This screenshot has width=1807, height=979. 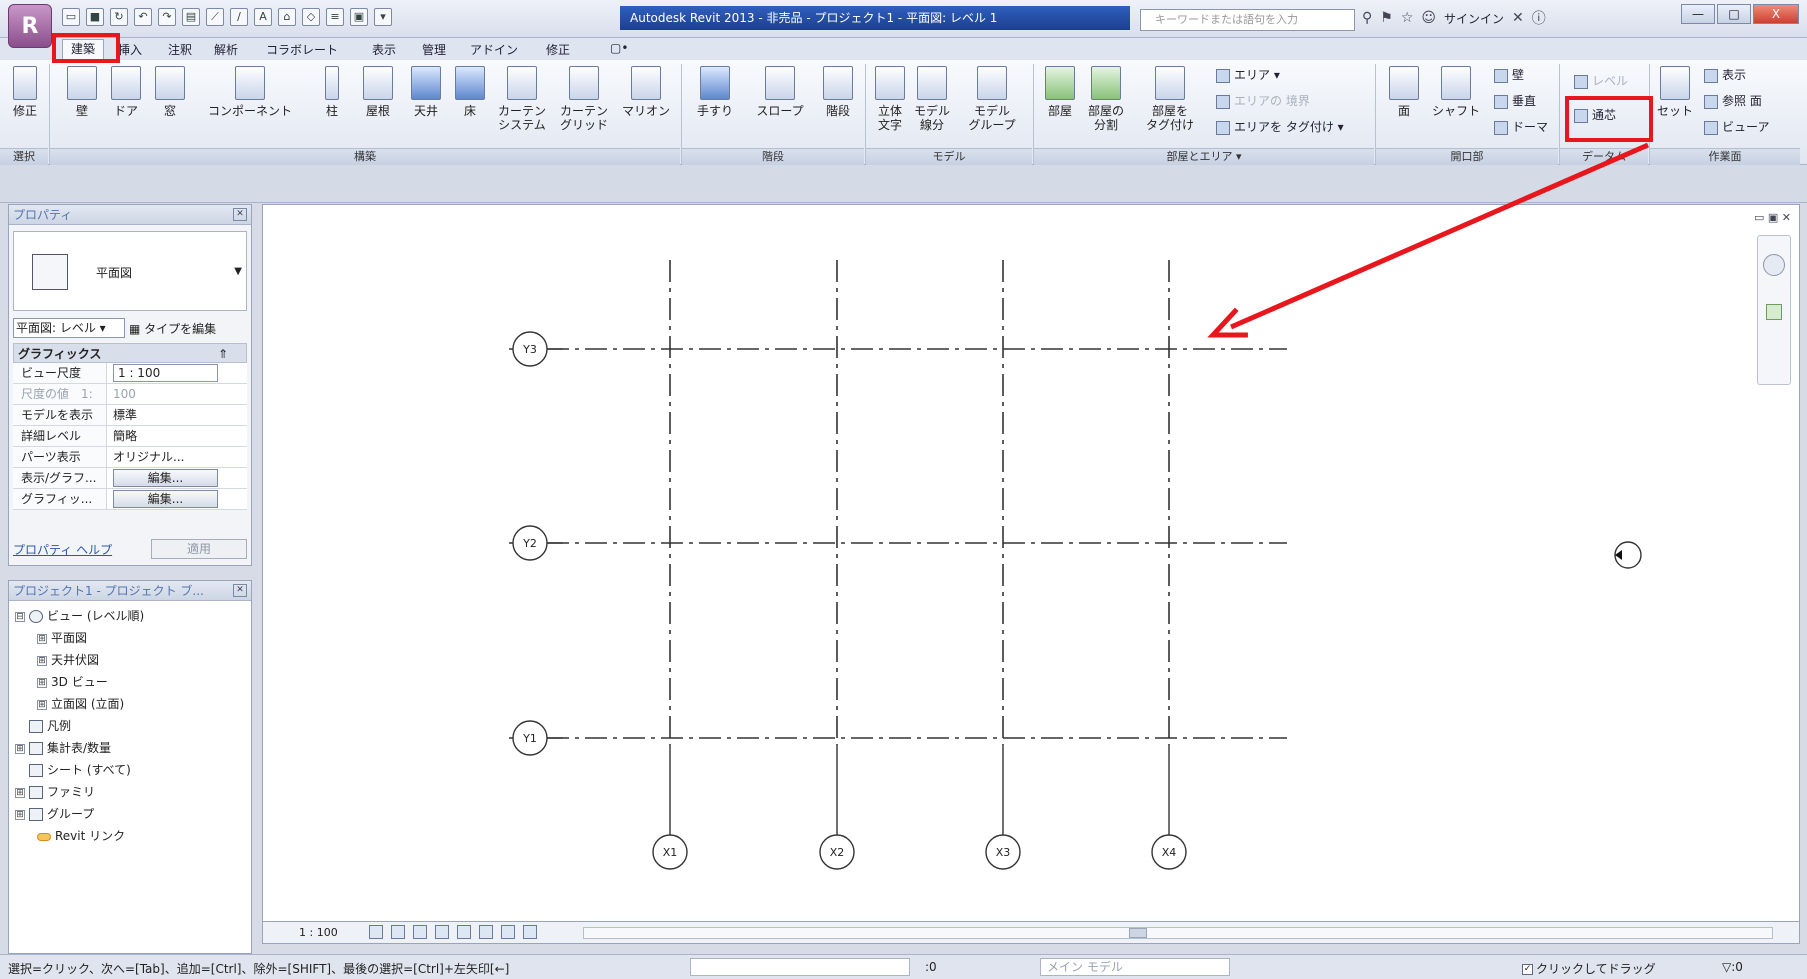 I want to click on model-text-button: 立体 文字, so click(x=890, y=99).